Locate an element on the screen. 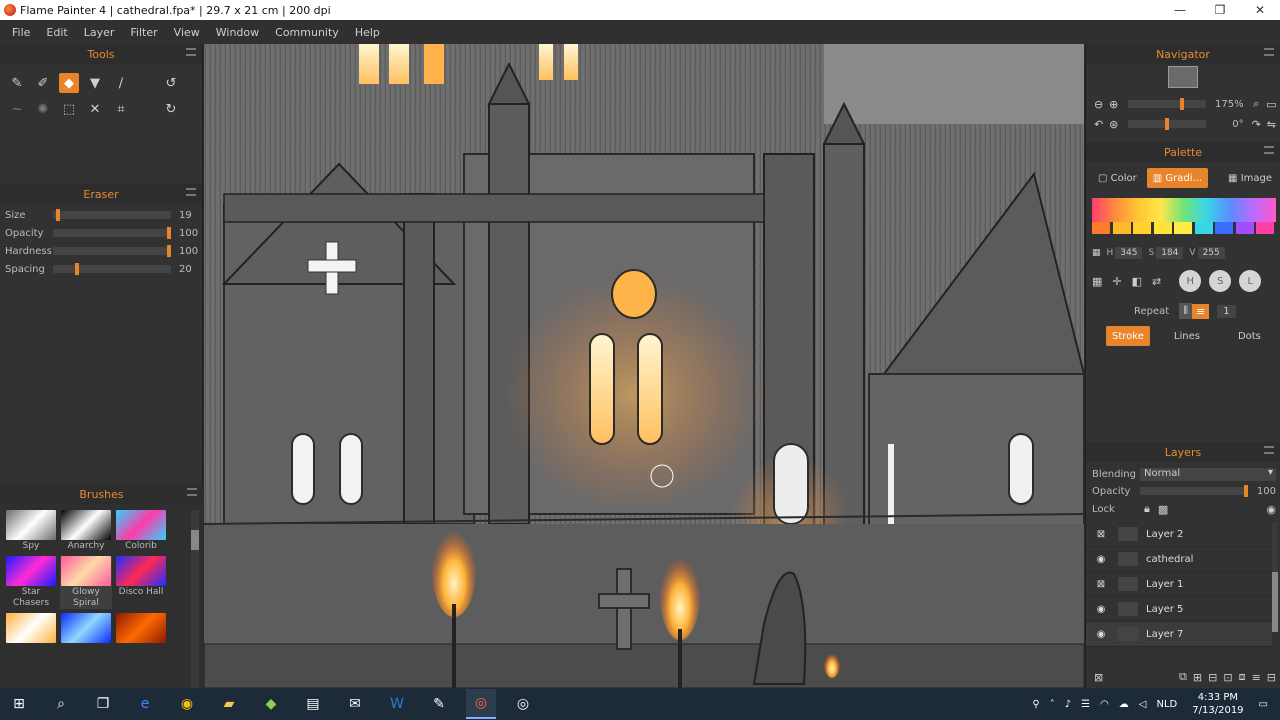  repeat-value: 1 is located at coordinates (1226, 311).